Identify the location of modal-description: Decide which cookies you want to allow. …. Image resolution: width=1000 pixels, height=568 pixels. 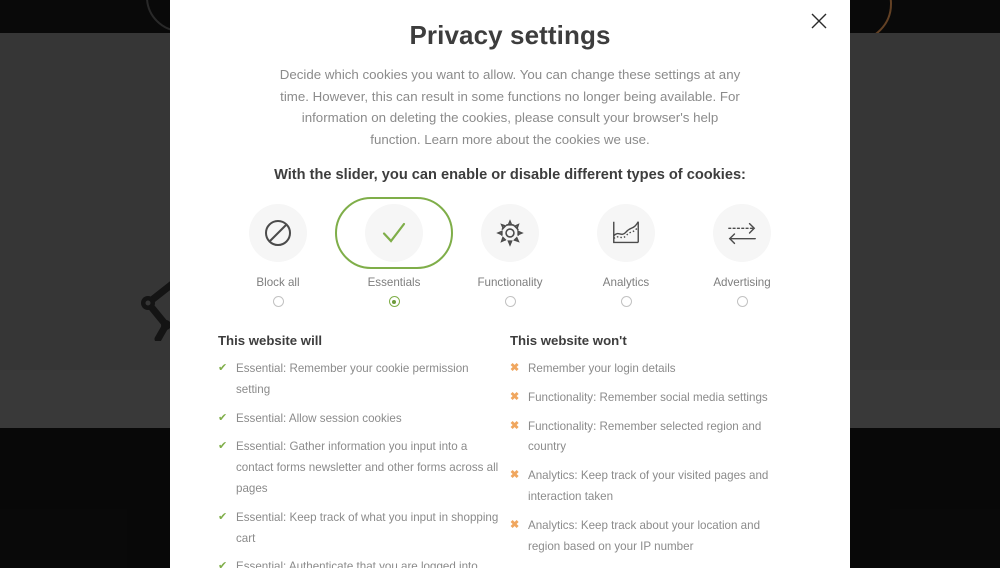
(510, 107).